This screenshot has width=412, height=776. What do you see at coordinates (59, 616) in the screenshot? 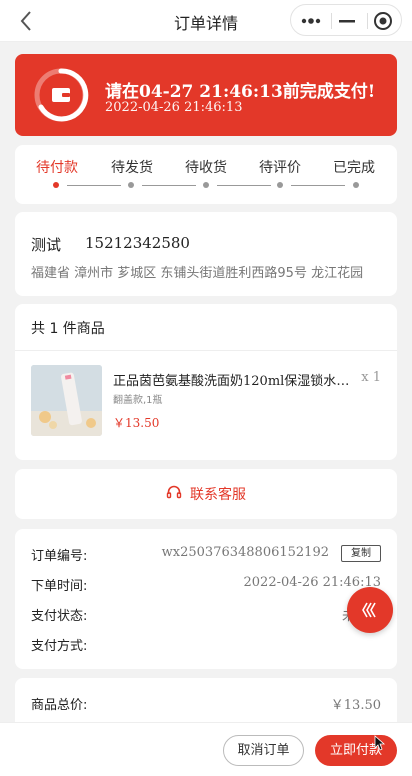
I see `payment-status-label: 支付状态:` at bounding box center [59, 616].